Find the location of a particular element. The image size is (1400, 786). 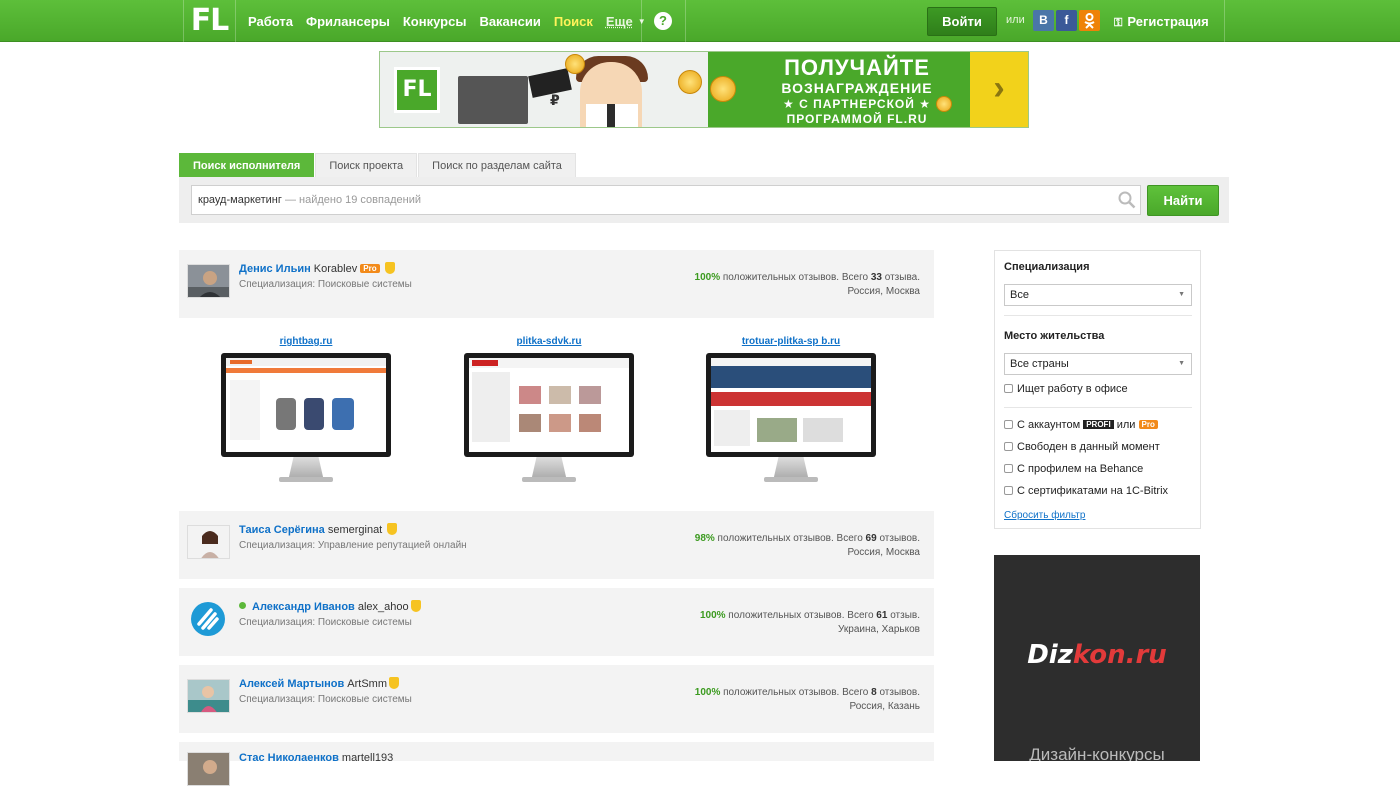

facebook-login-icon: f is located at coordinates (1066, 20).